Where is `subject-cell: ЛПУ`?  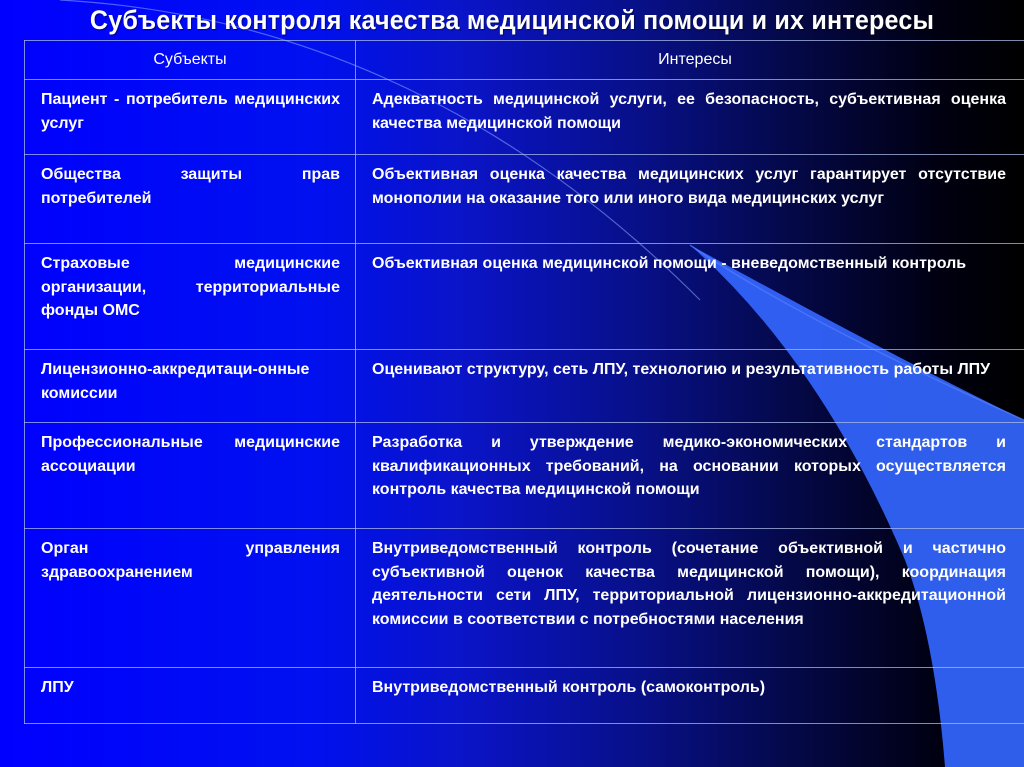
subject-cell: ЛПУ is located at coordinates (190, 695).